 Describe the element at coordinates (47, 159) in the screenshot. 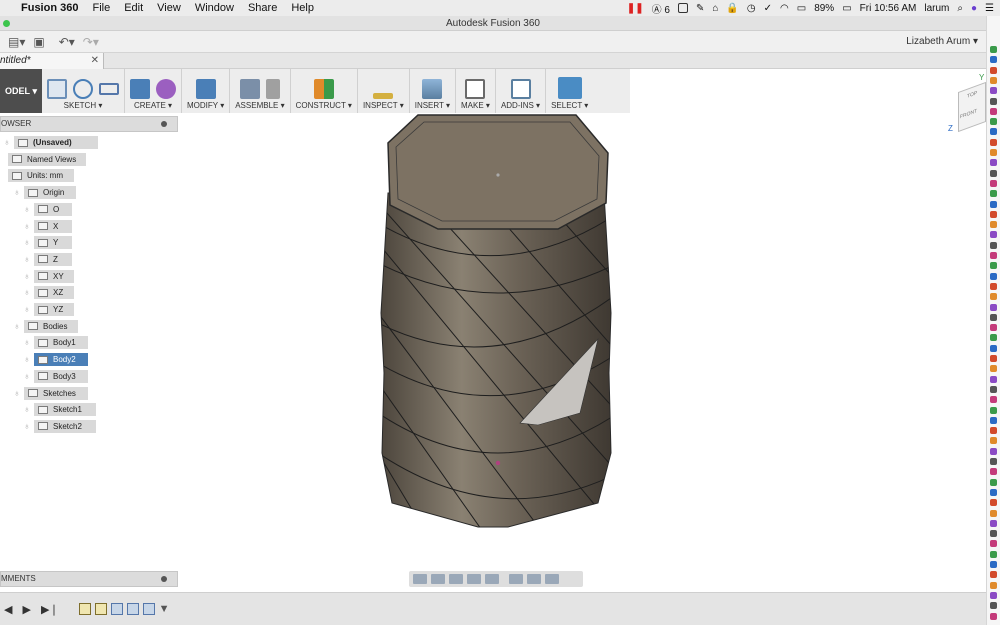

I see `browser-node: Named Views` at that location.